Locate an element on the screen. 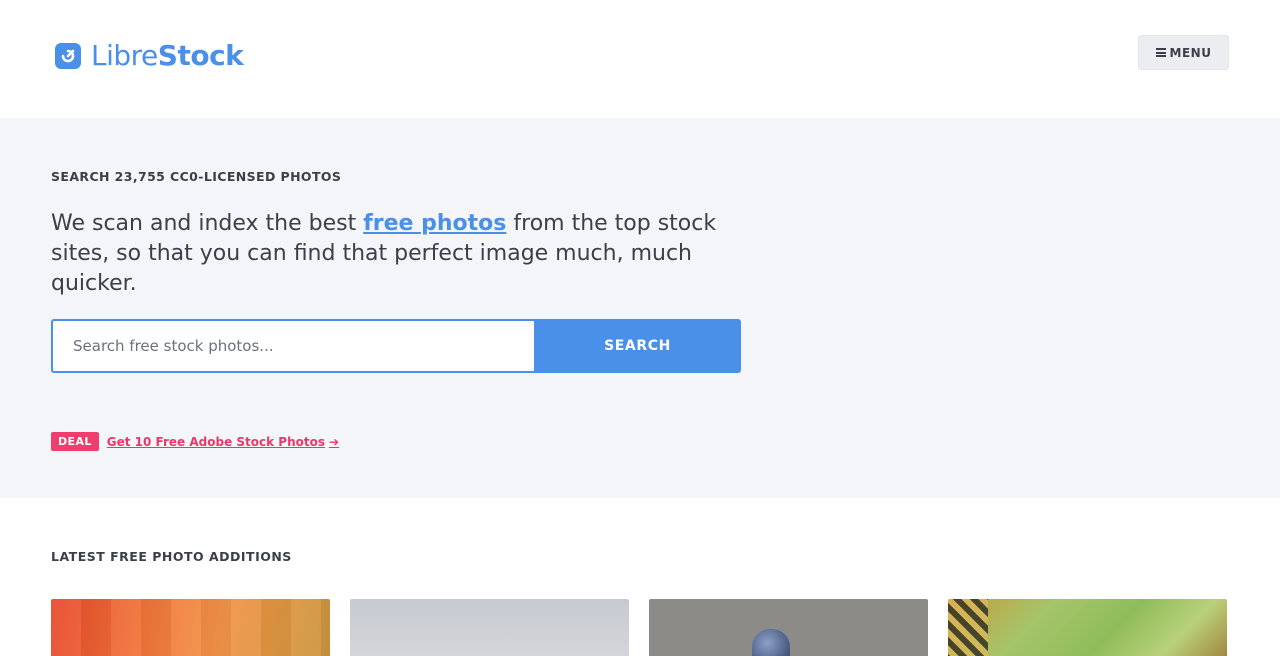  menu-button: MENU is located at coordinates (1183, 52).